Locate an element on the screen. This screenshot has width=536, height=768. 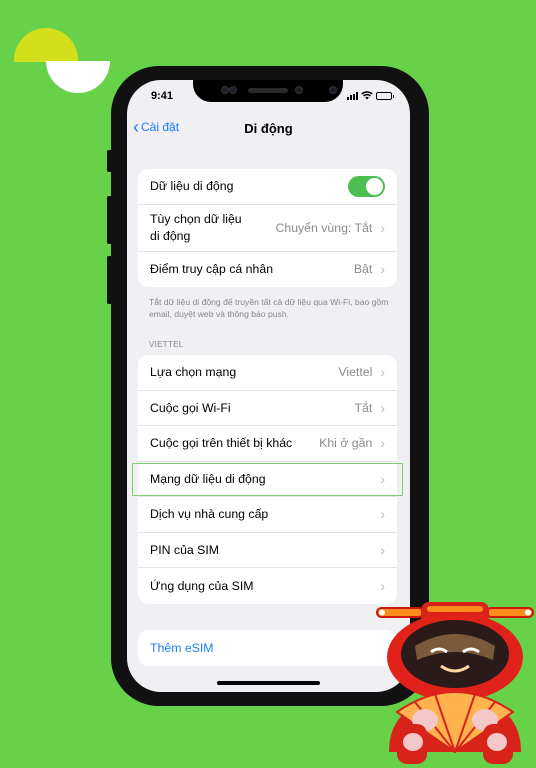
cellular-data-toggle is located at coordinates (366, 186).